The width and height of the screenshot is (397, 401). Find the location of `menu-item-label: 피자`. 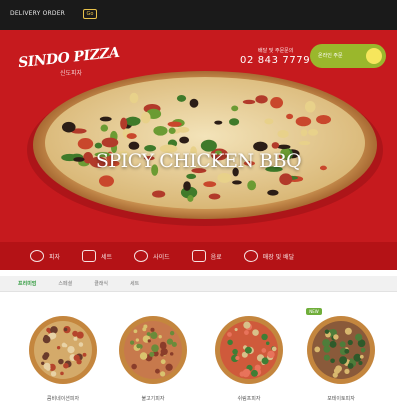

menu-item-label: 피자 is located at coordinates (55, 257).